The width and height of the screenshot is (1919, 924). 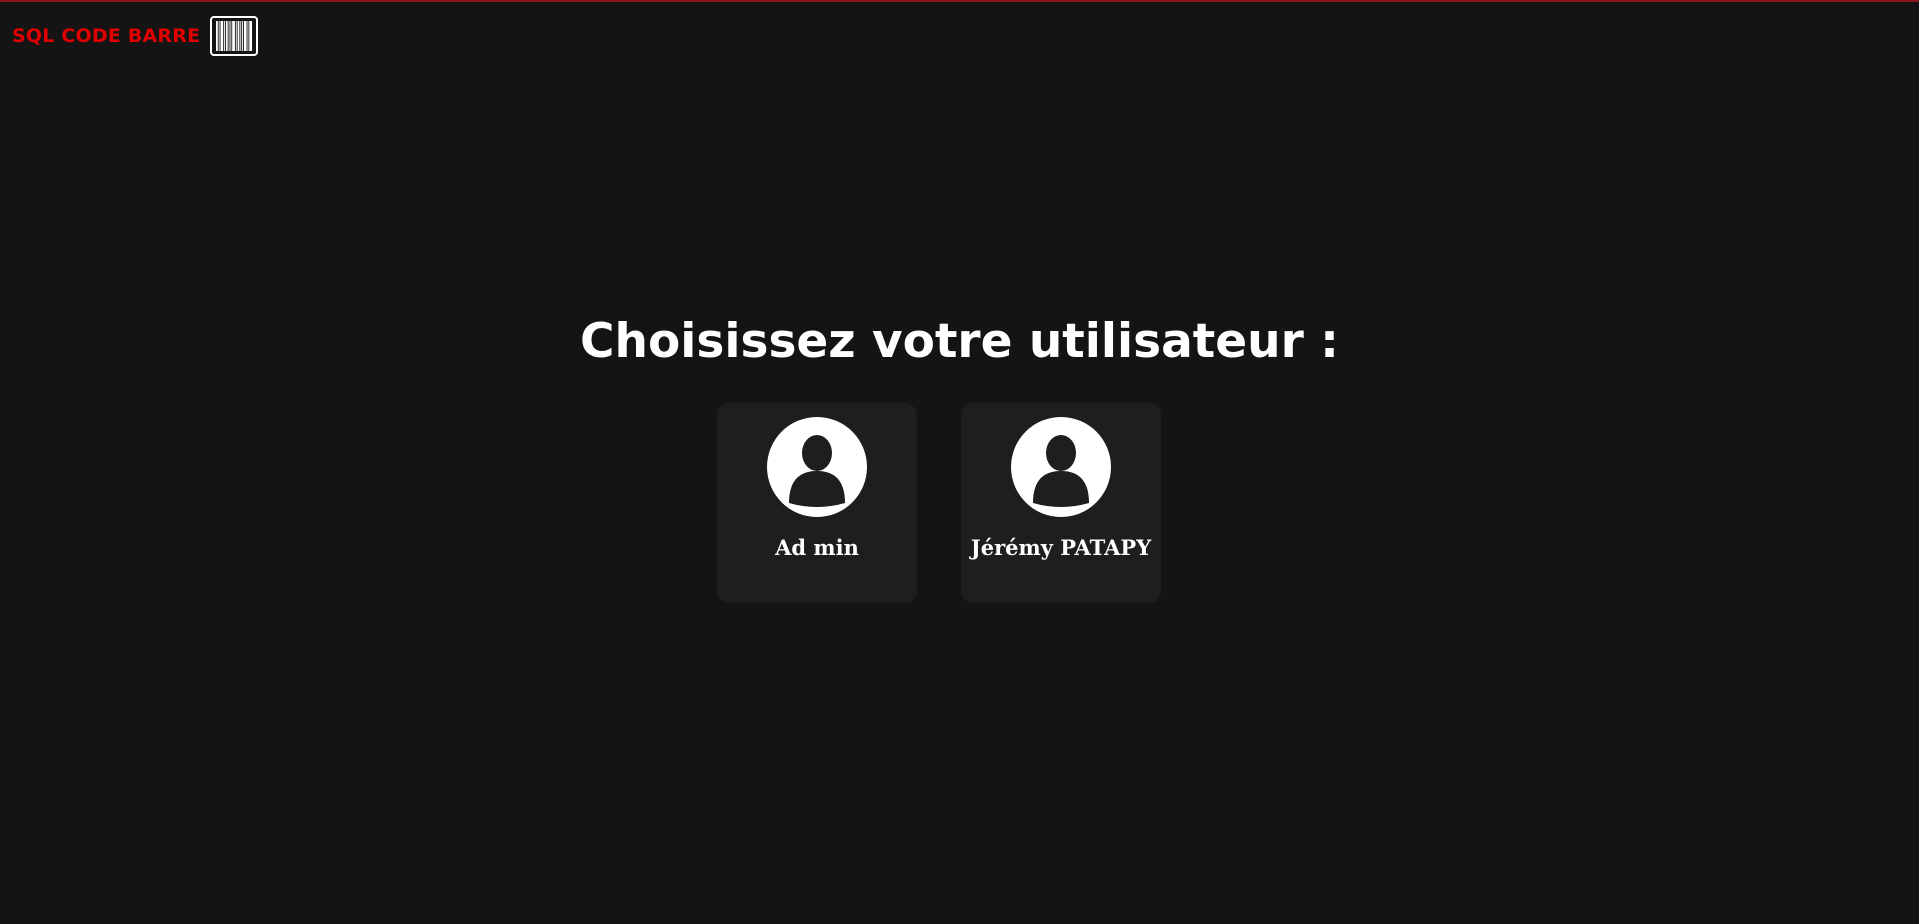 What do you see at coordinates (106, 36) in the screenshot?
I see `app-title: SQL CODE BARRE` at bounding box center [106, 36].